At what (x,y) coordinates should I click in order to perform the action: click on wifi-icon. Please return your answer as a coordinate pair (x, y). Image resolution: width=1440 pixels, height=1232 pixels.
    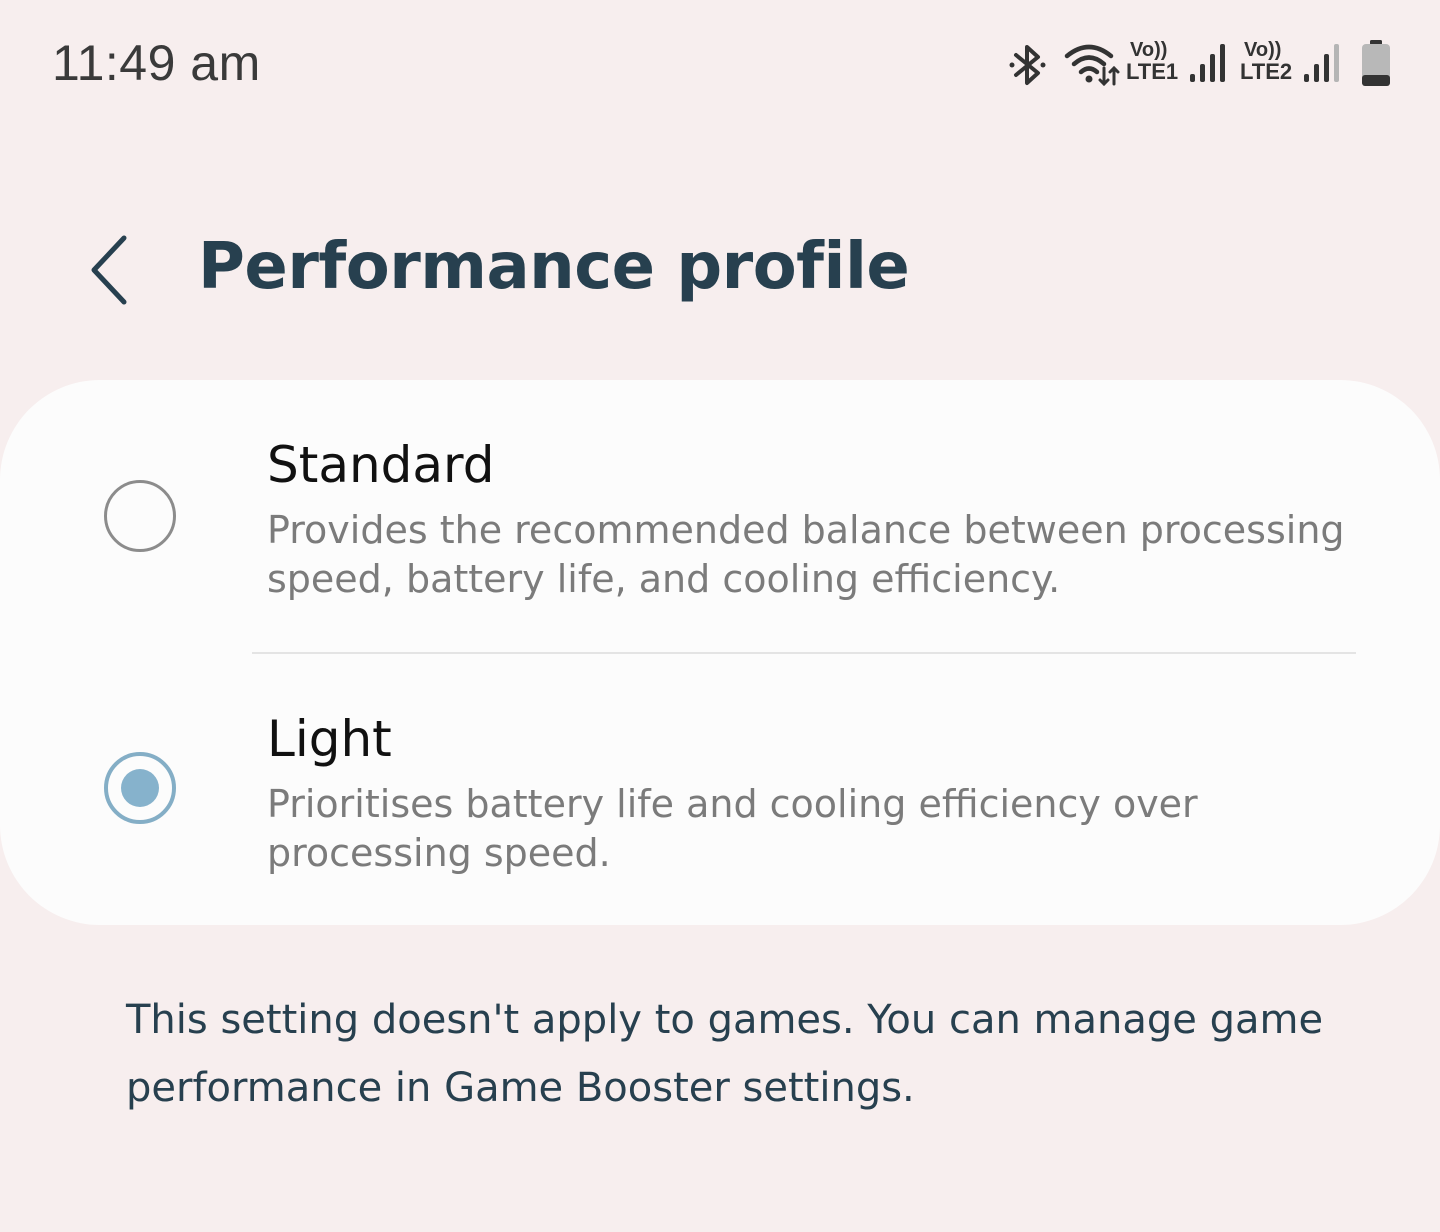
    Looking at the image, I should click on (1092, 65).